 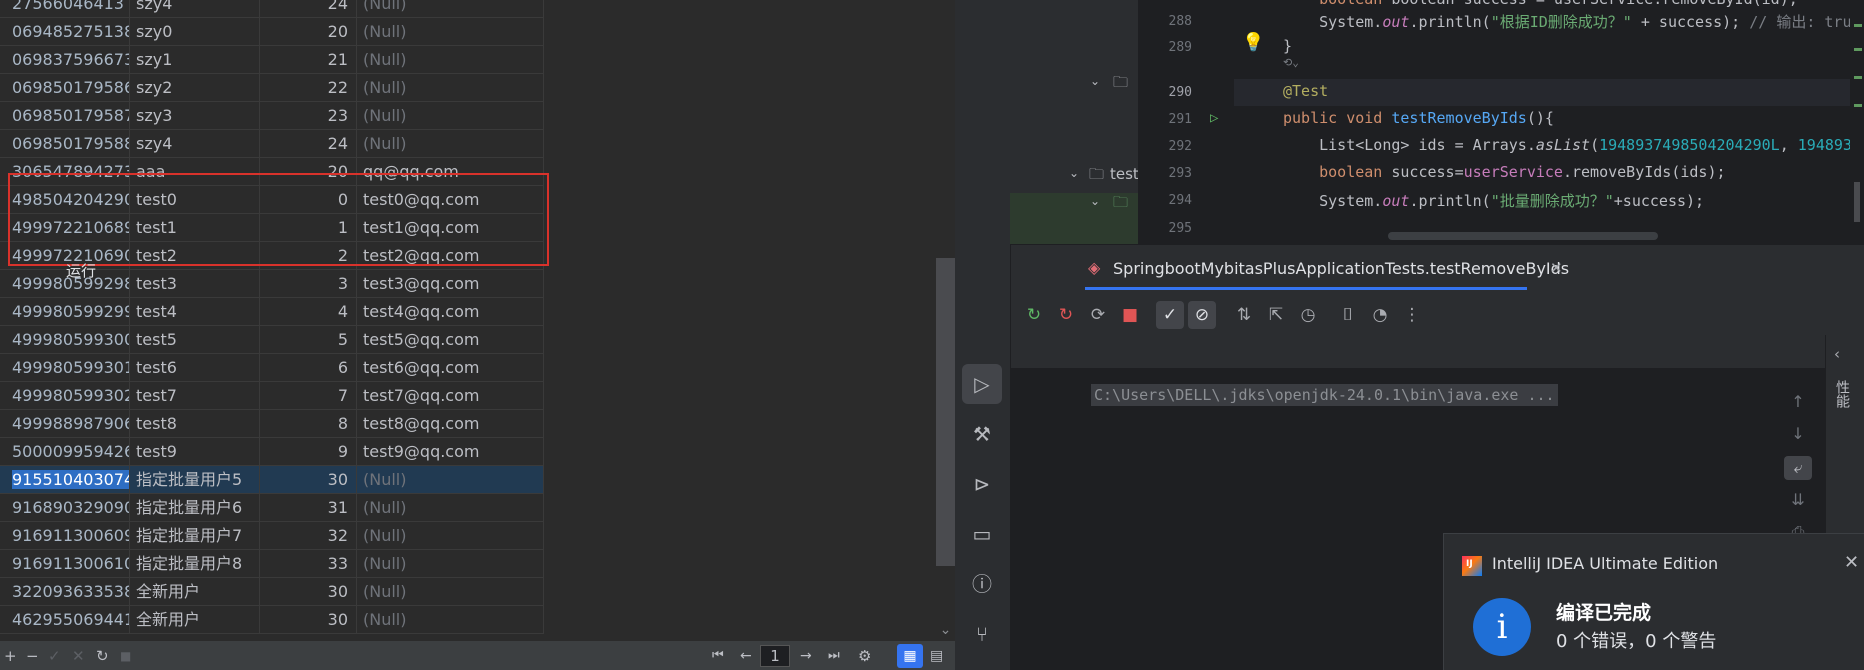 I want to click on name-cell: szy3, so click(x=195, y=116).